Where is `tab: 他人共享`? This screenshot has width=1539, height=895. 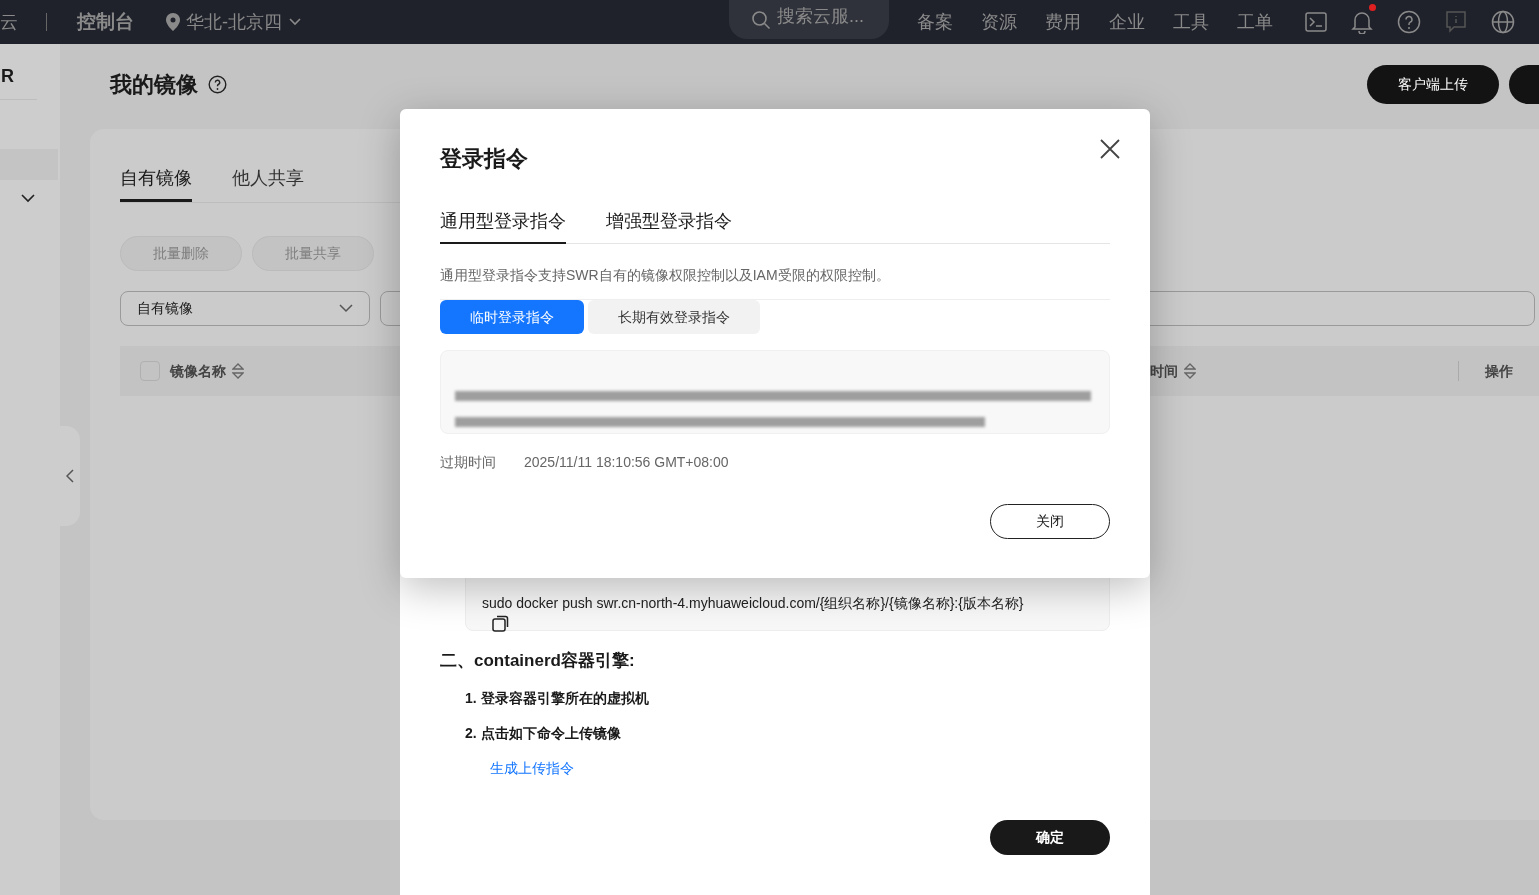
tab: 他人共享 is located at coordinates (268, 184).